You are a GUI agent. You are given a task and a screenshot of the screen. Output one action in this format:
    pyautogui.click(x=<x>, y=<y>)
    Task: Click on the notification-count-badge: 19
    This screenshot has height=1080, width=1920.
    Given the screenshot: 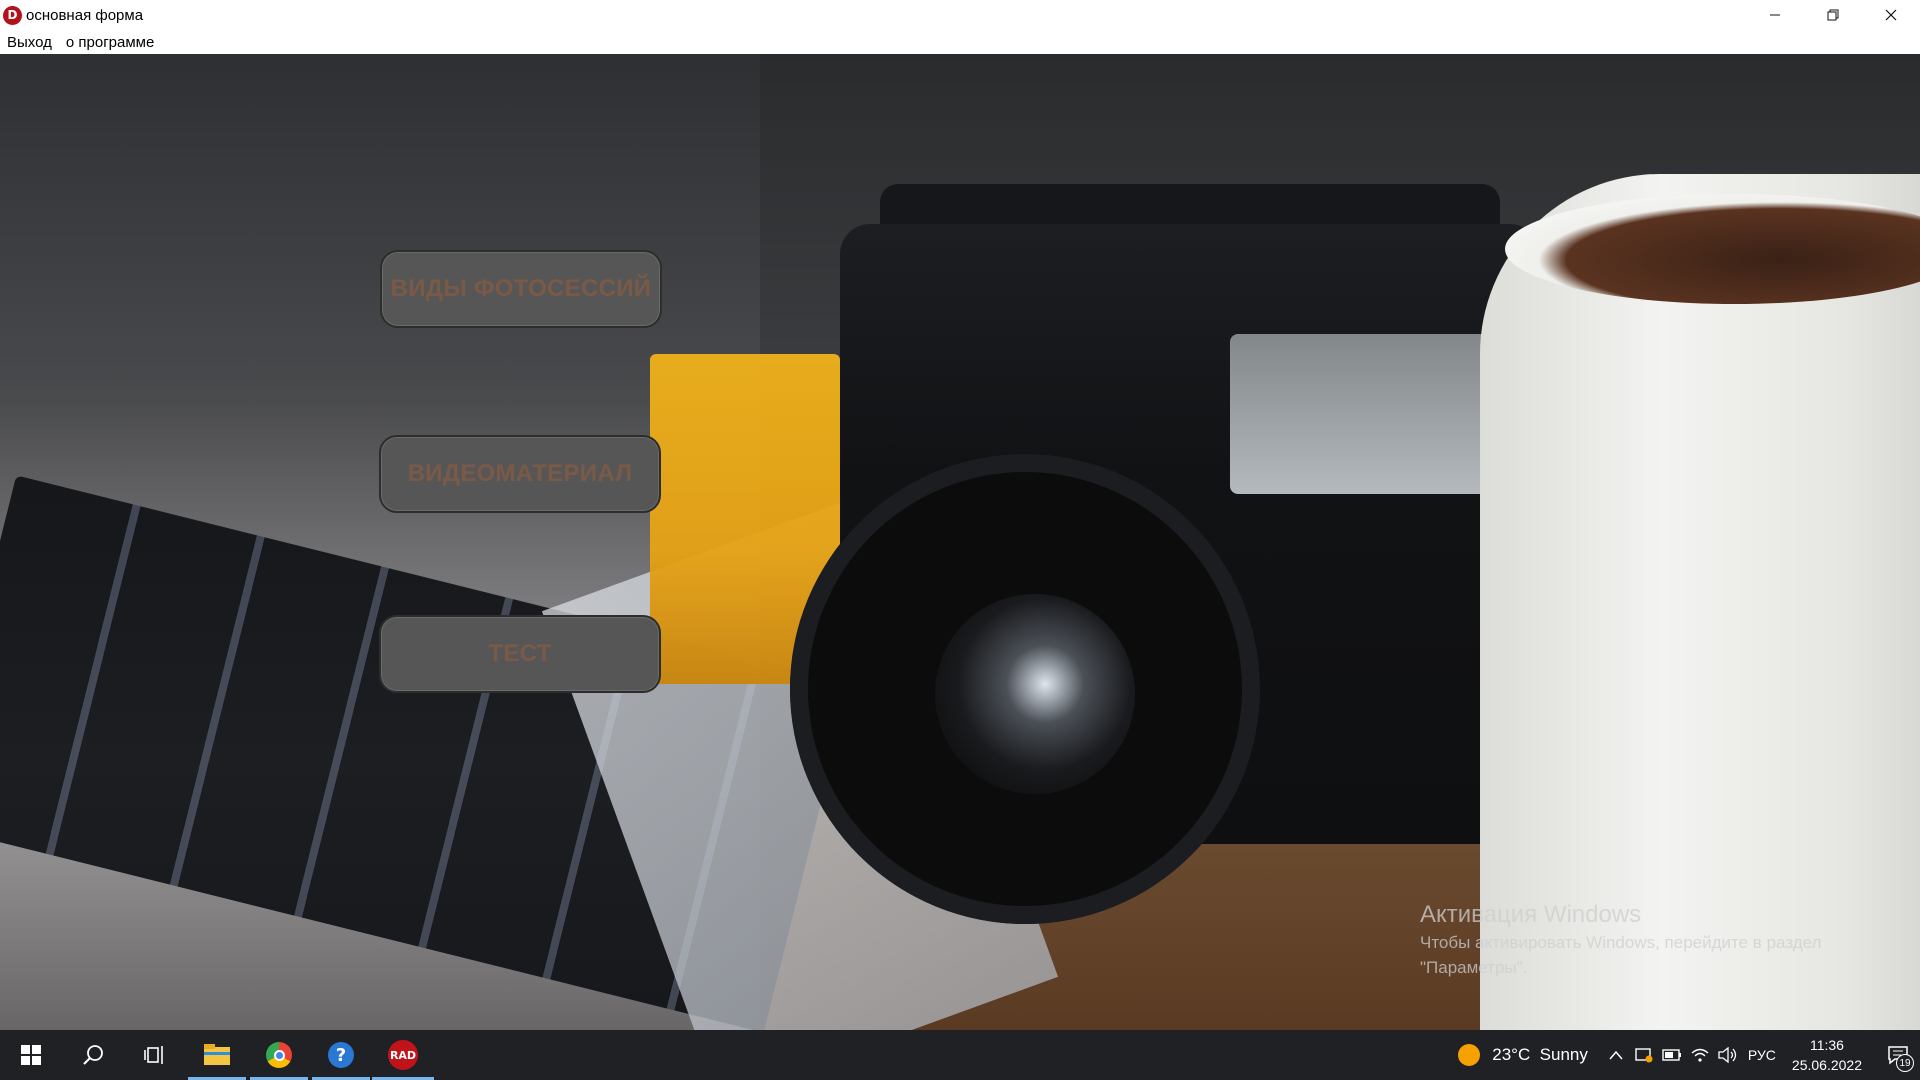 What is the action you would take?
    pyautogui.click(x=1905, y=1063)
    